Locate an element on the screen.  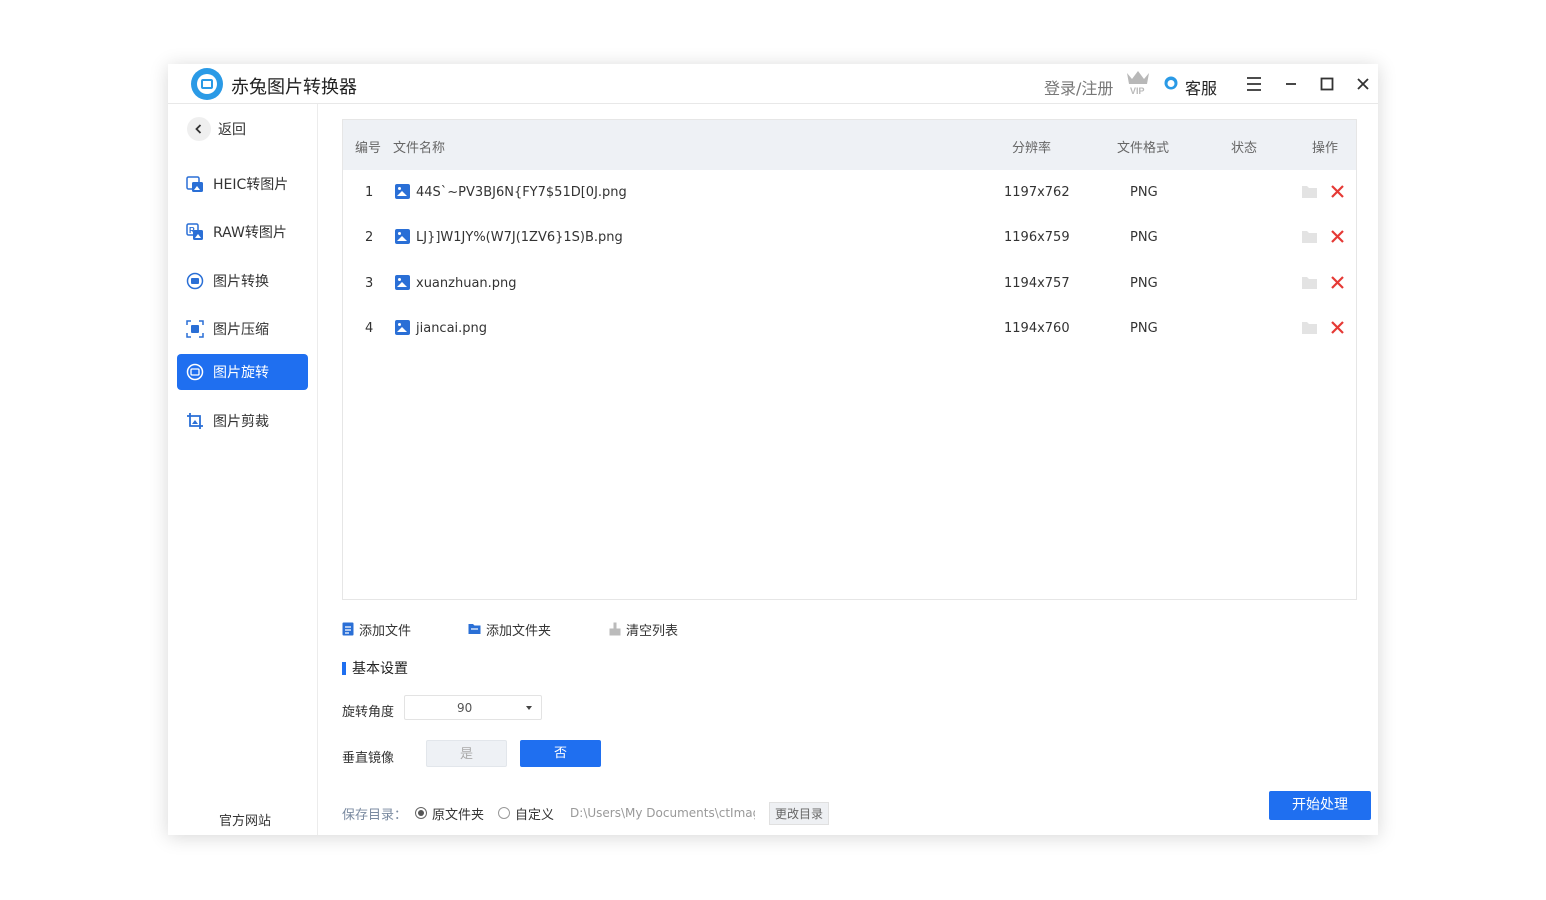
table-row: 4 jiancai.png 1194x760 PNG is located at coordinates (849, 328).